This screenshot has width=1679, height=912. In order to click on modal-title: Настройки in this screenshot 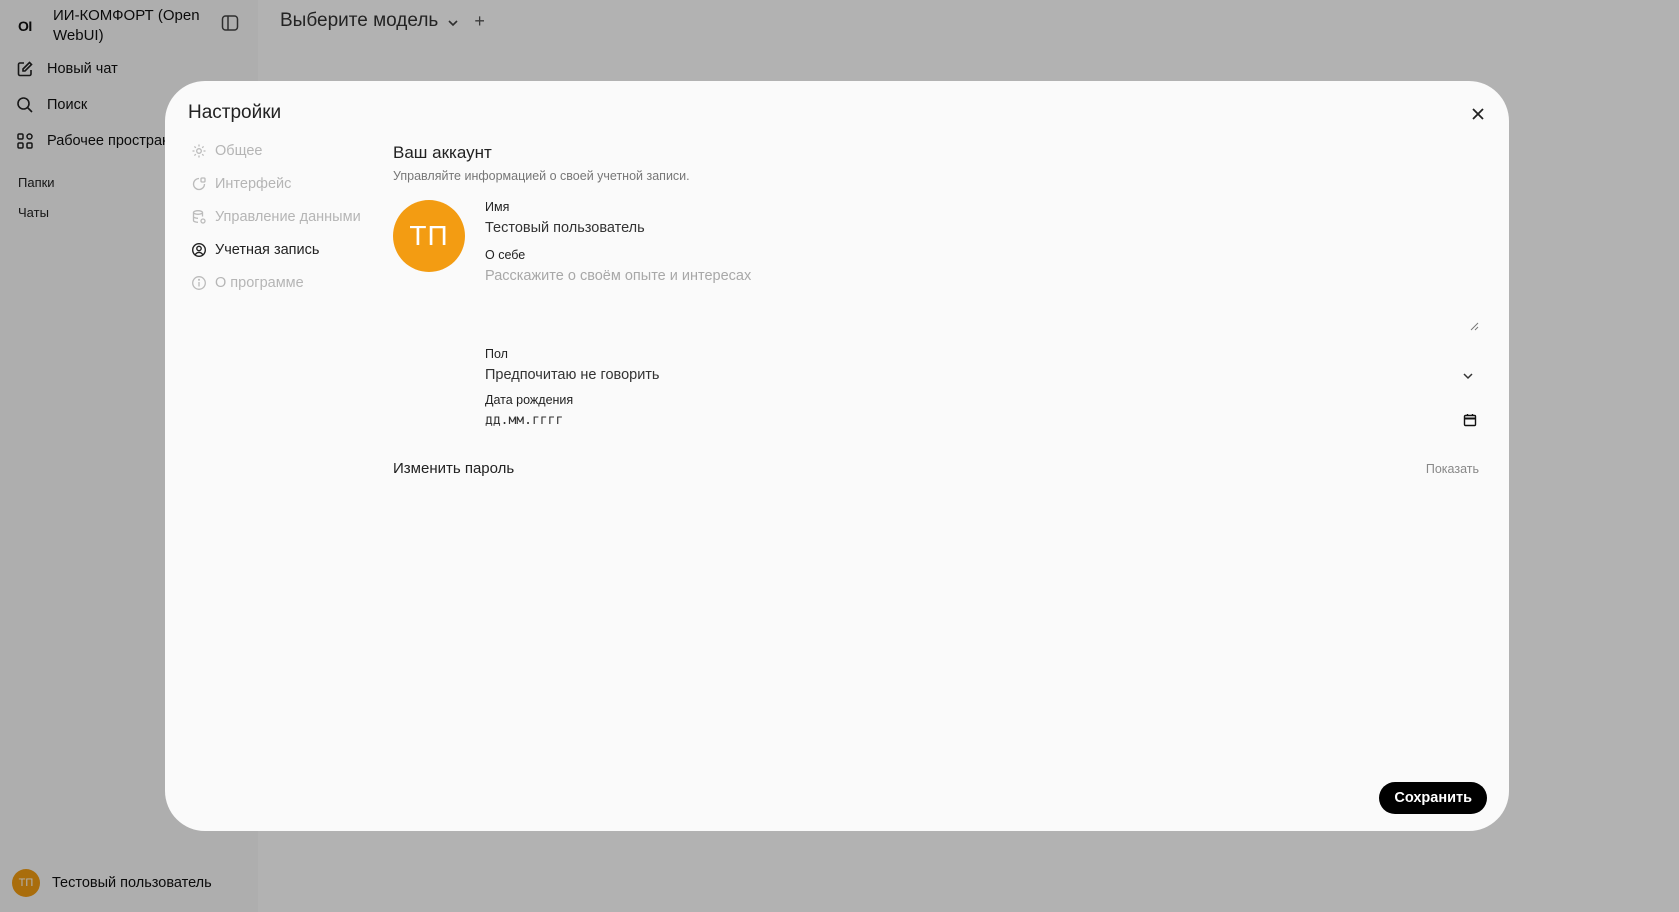, I will do `click(235, 112)`.